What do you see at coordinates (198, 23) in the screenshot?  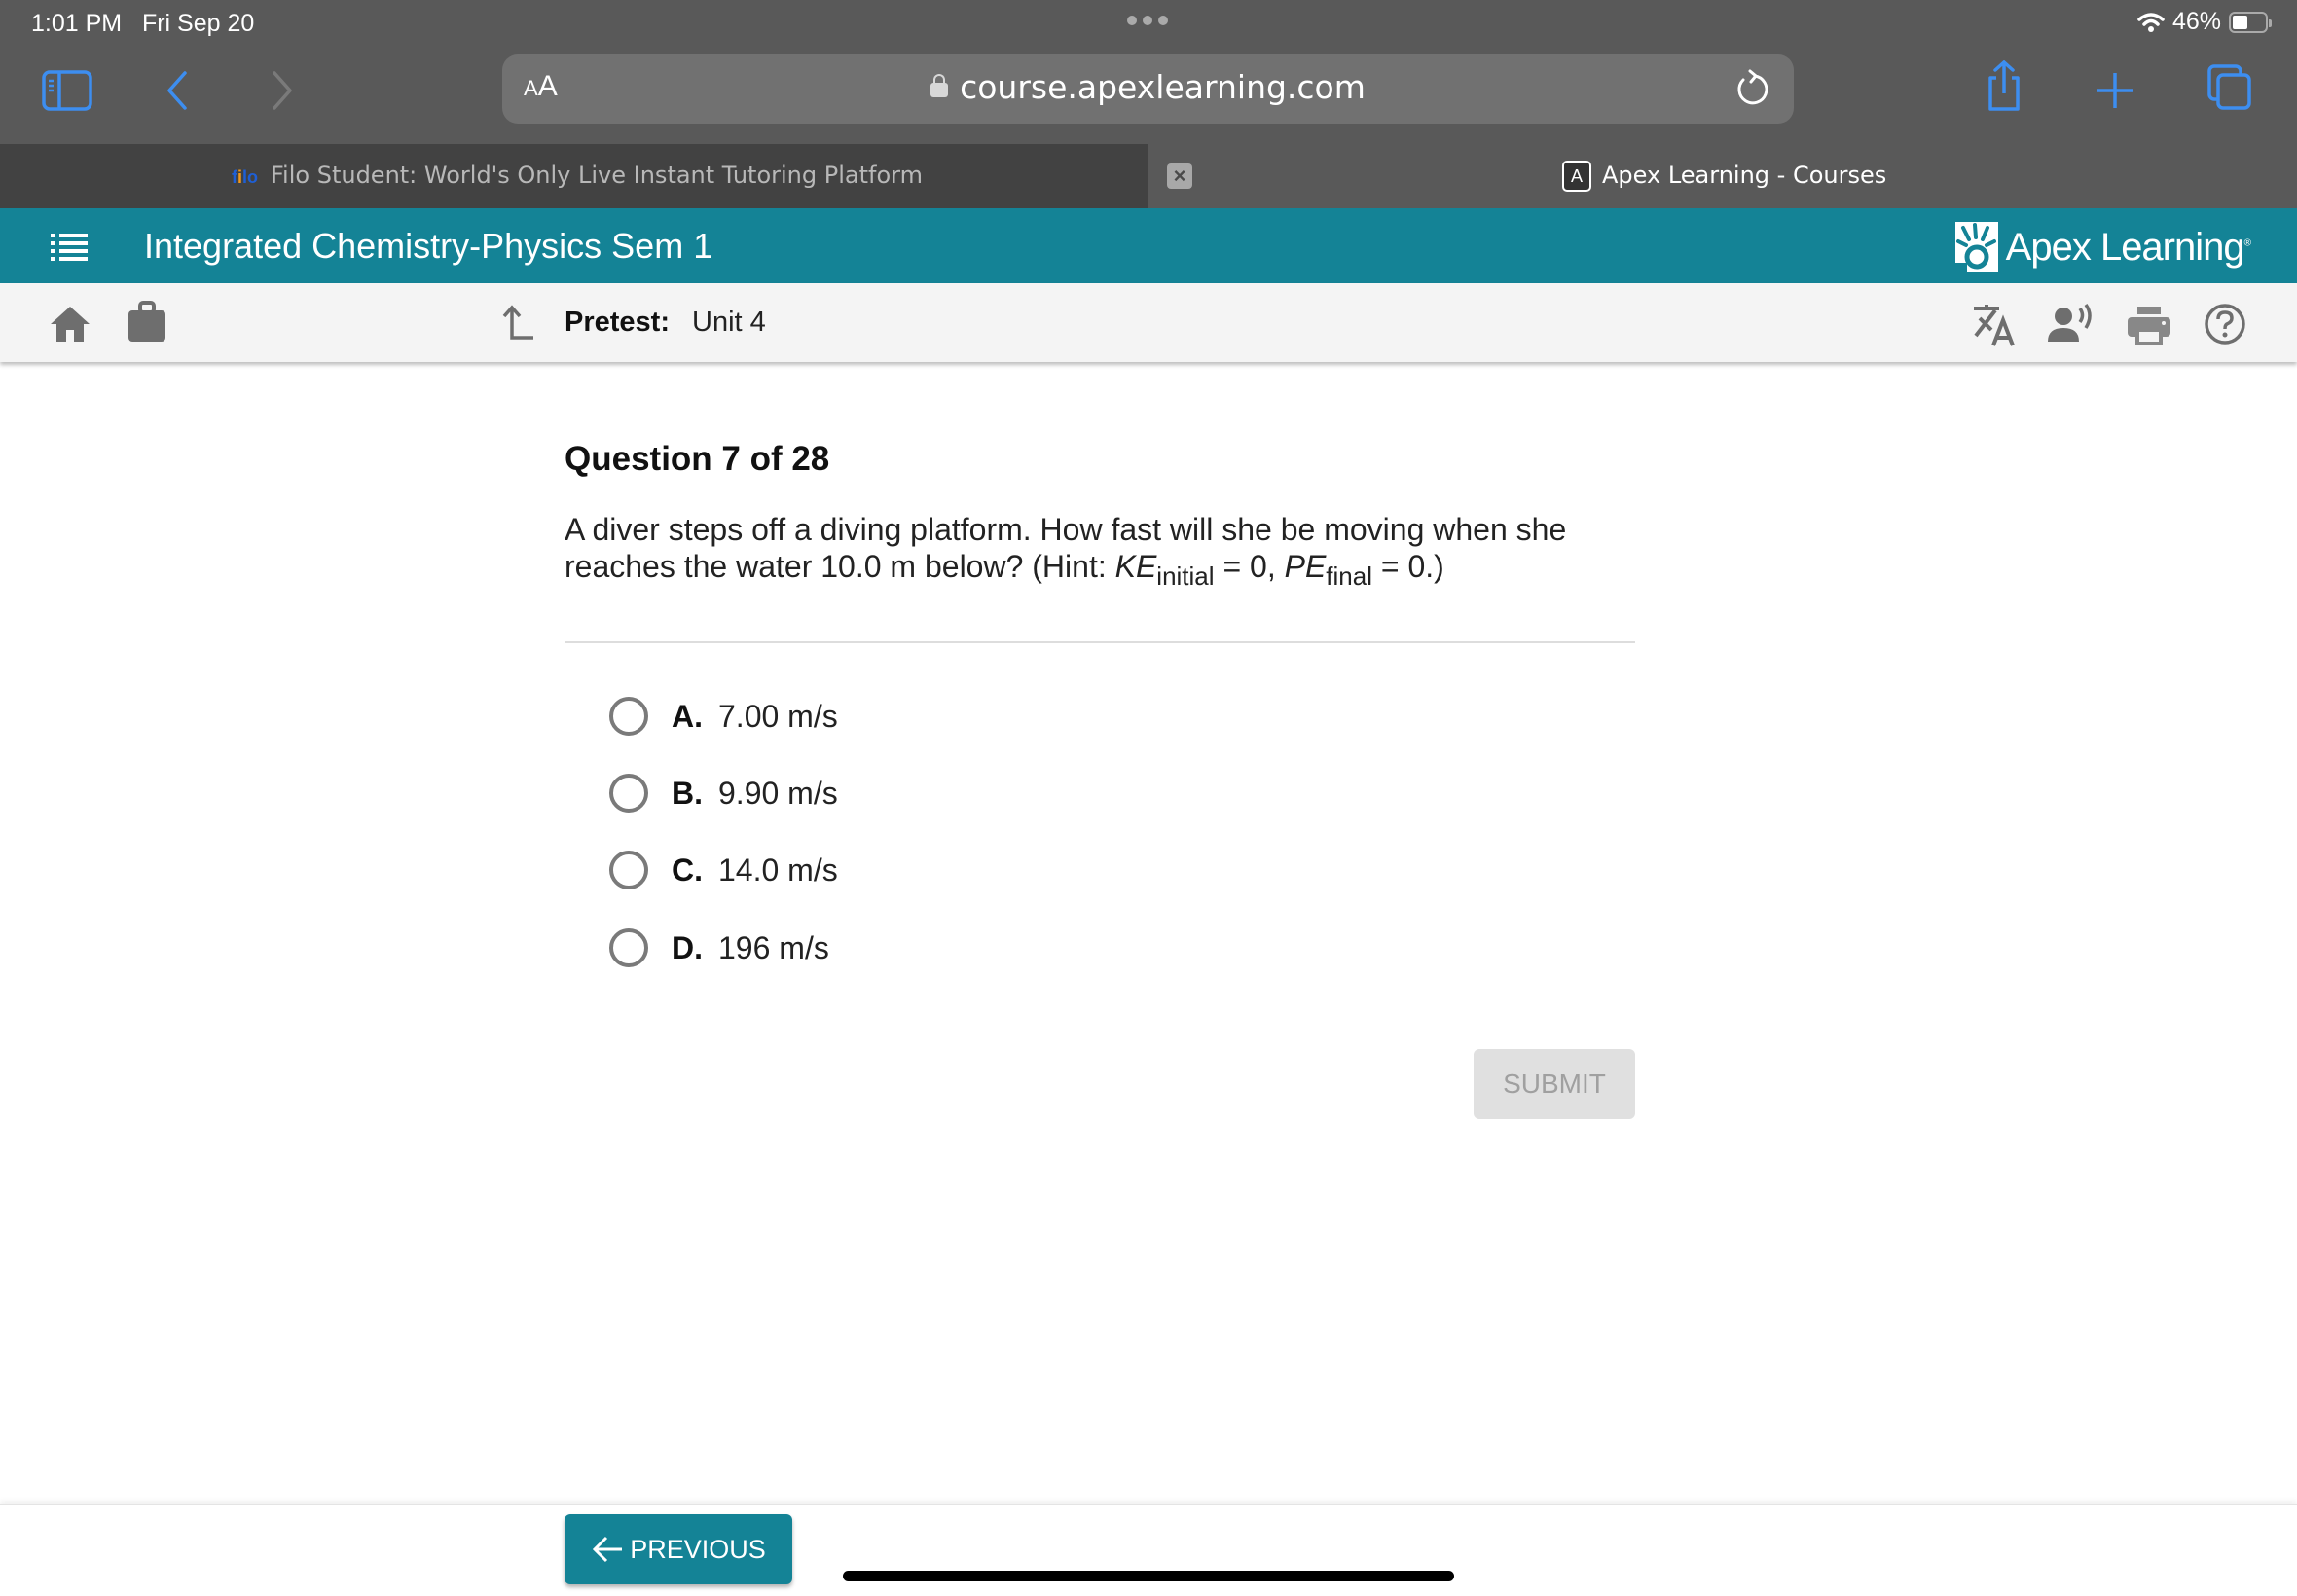 I see `date-text: Fri Sep 20` at bounding box center [198, 23].